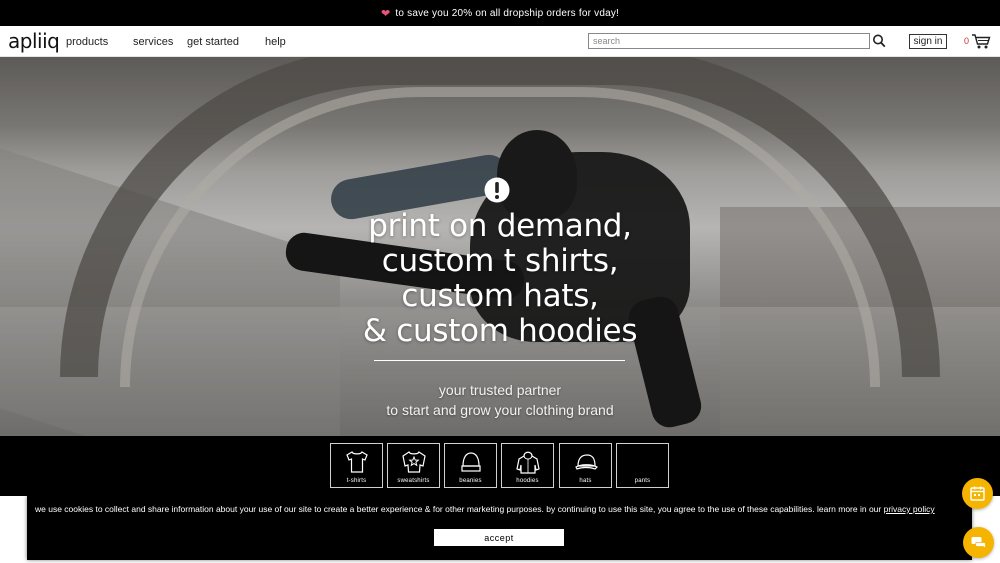 The width and height of the screenshot is (1000, 563). Describe the element at coordinates (356, 481) in the screenshot. I see `category-label: t-shirts` at that location.